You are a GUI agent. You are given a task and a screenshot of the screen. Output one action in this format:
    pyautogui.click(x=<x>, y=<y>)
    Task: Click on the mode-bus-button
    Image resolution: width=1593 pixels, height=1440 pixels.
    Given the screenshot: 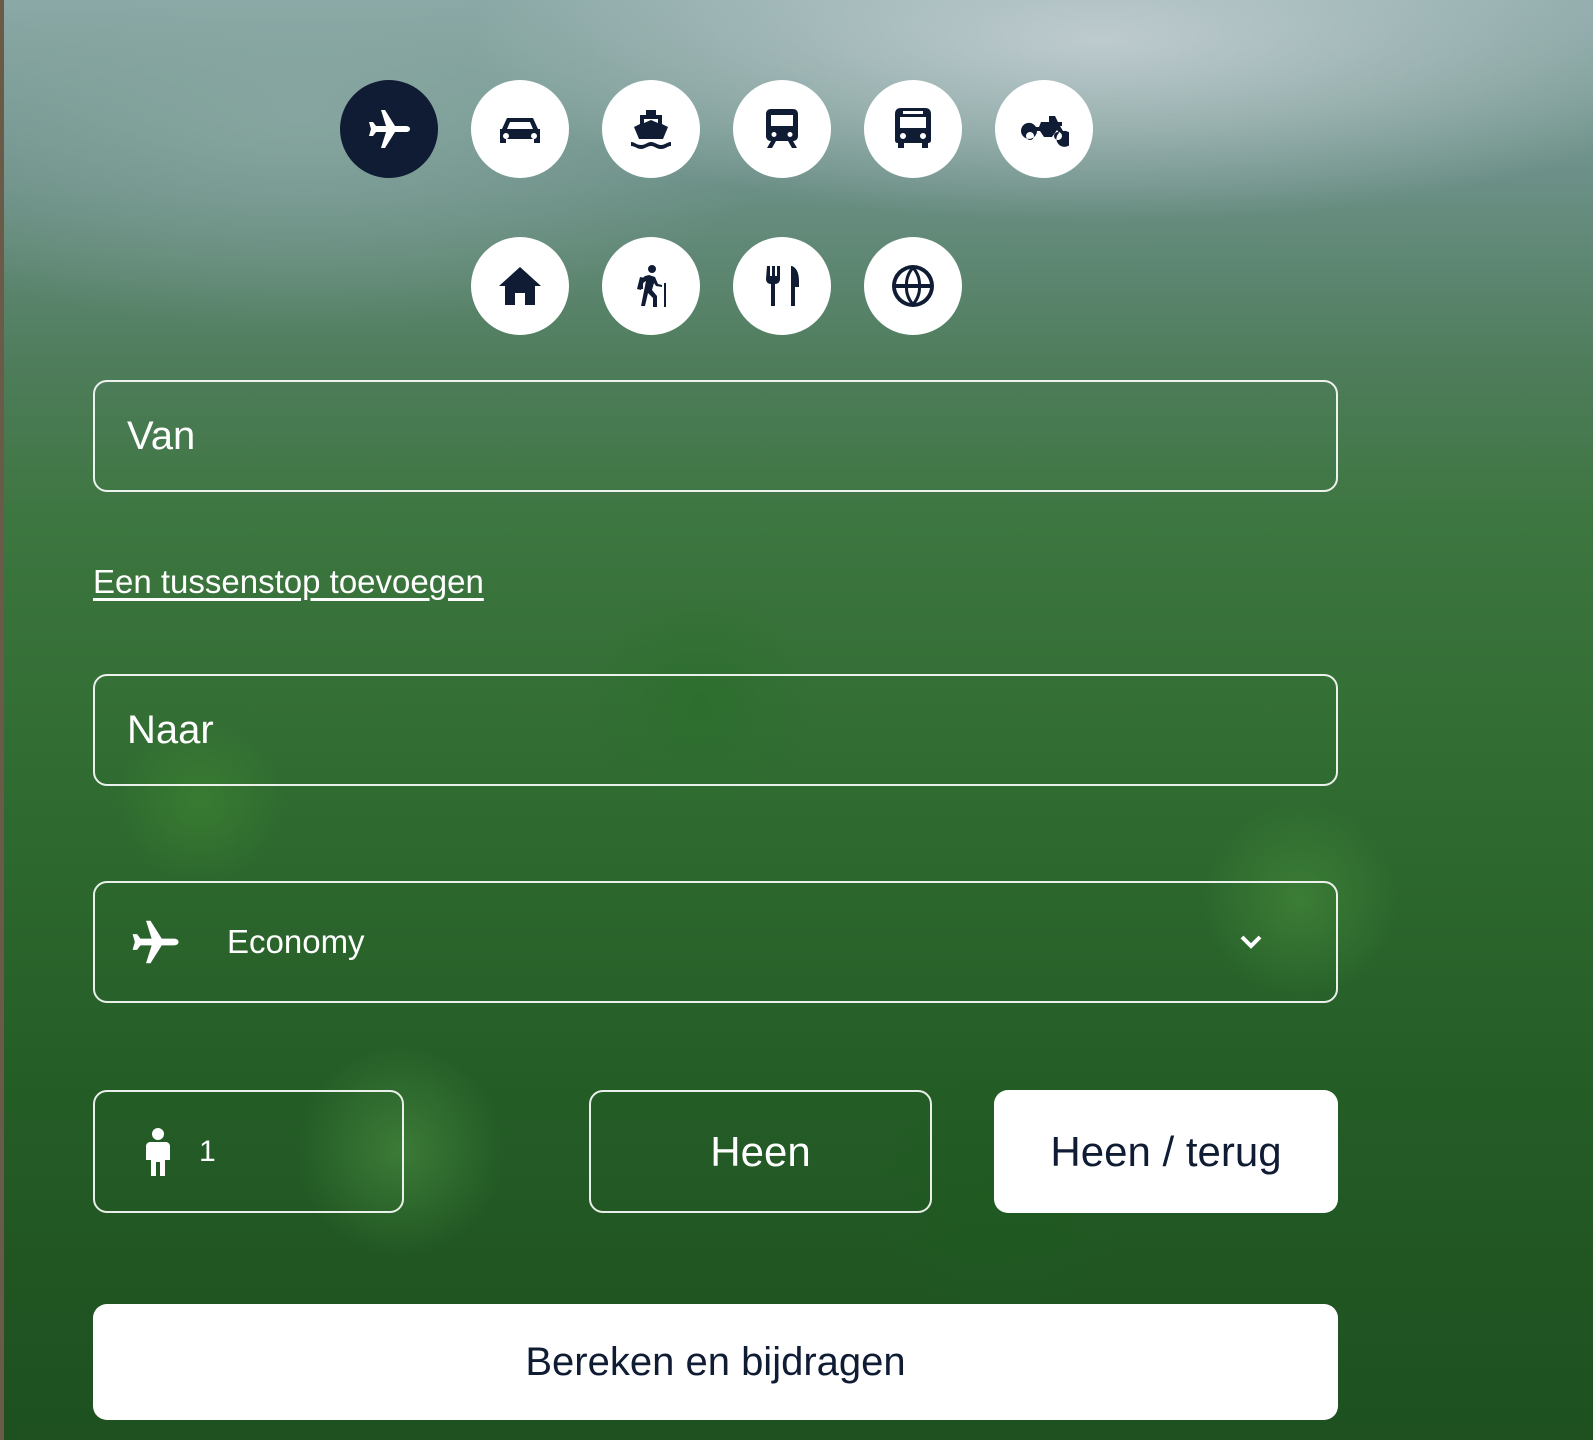 What is the action you would take?
    pyautogui.click(x=913, y=129)
    